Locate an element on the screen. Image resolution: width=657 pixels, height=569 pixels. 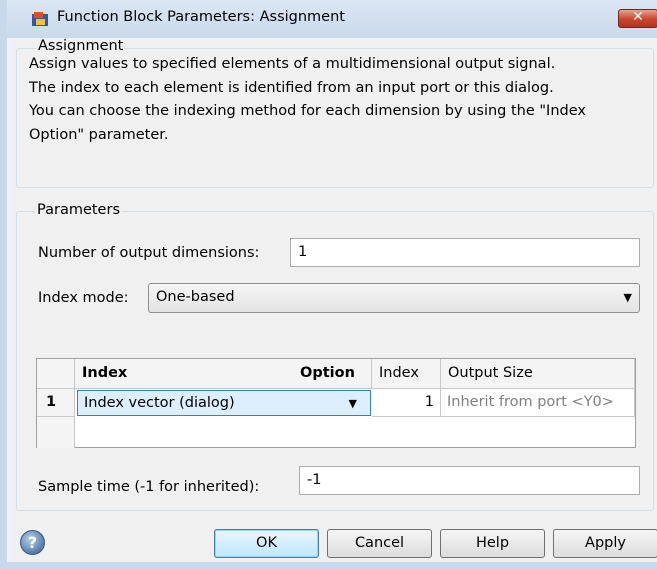
index-value-cell: 1 is located at coordinates (406, 403).